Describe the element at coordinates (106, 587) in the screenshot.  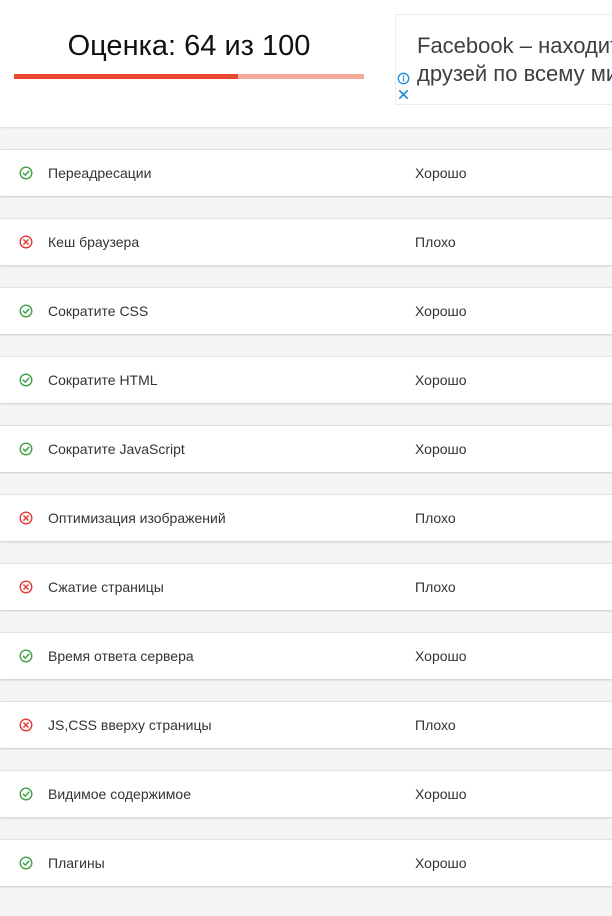
I see `check-name: Сжатие страницы` at that location.